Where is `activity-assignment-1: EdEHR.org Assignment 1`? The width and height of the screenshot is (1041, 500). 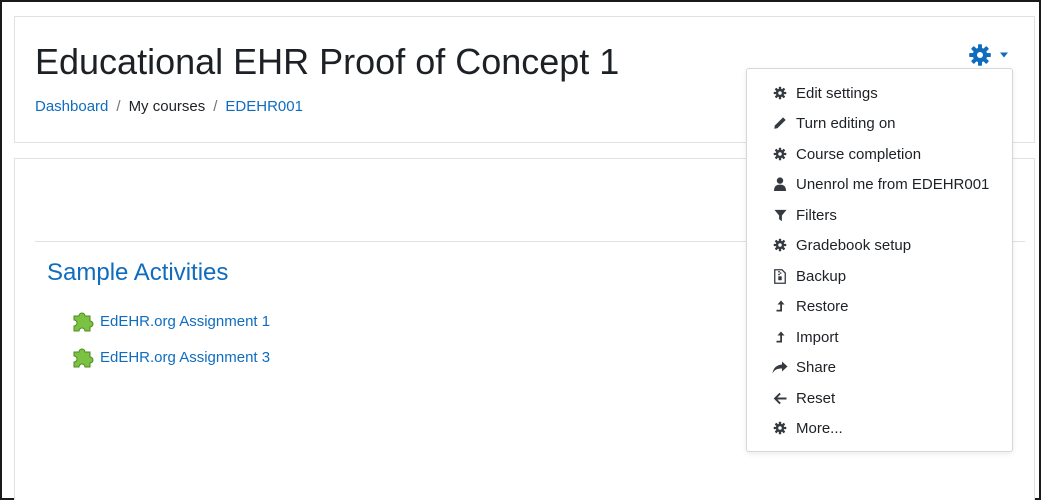
activity-assignment-1: EdEHR.org Assignment 1 is located at coordinates (170, 321).